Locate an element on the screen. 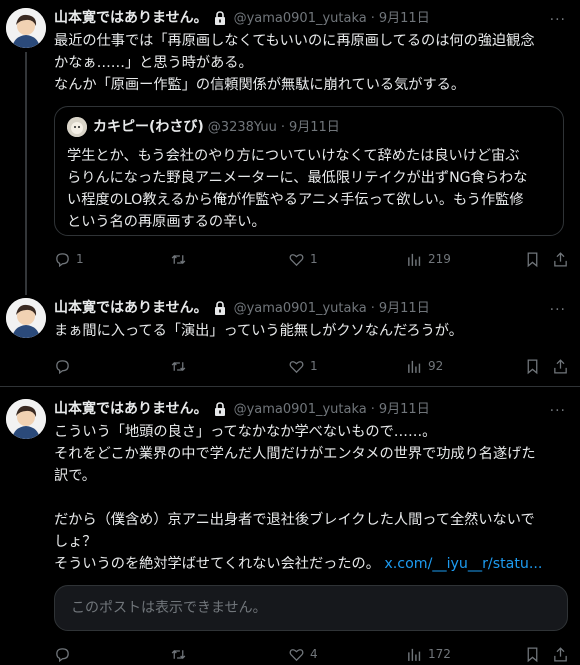 The width and height of the screenshot is (580, 665). action-bar: 1 1 219 is located at coordinates (311, 259).